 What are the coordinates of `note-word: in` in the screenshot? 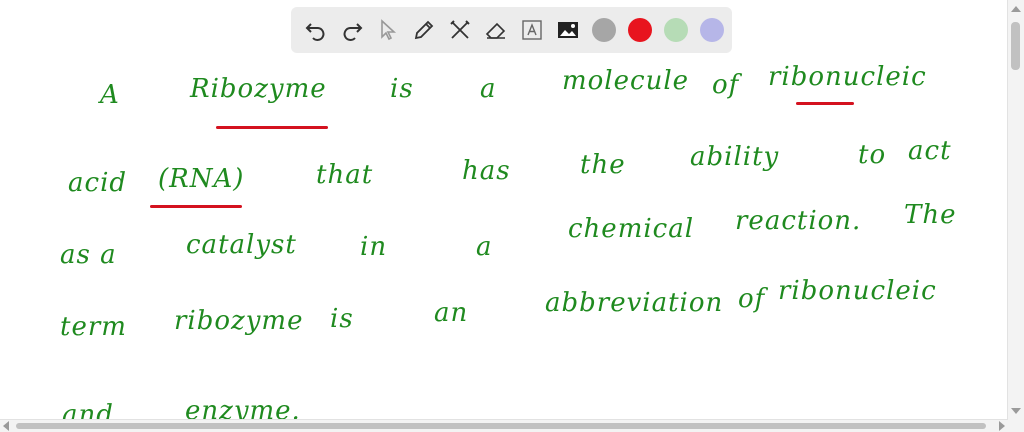 It's located at (374, 247).